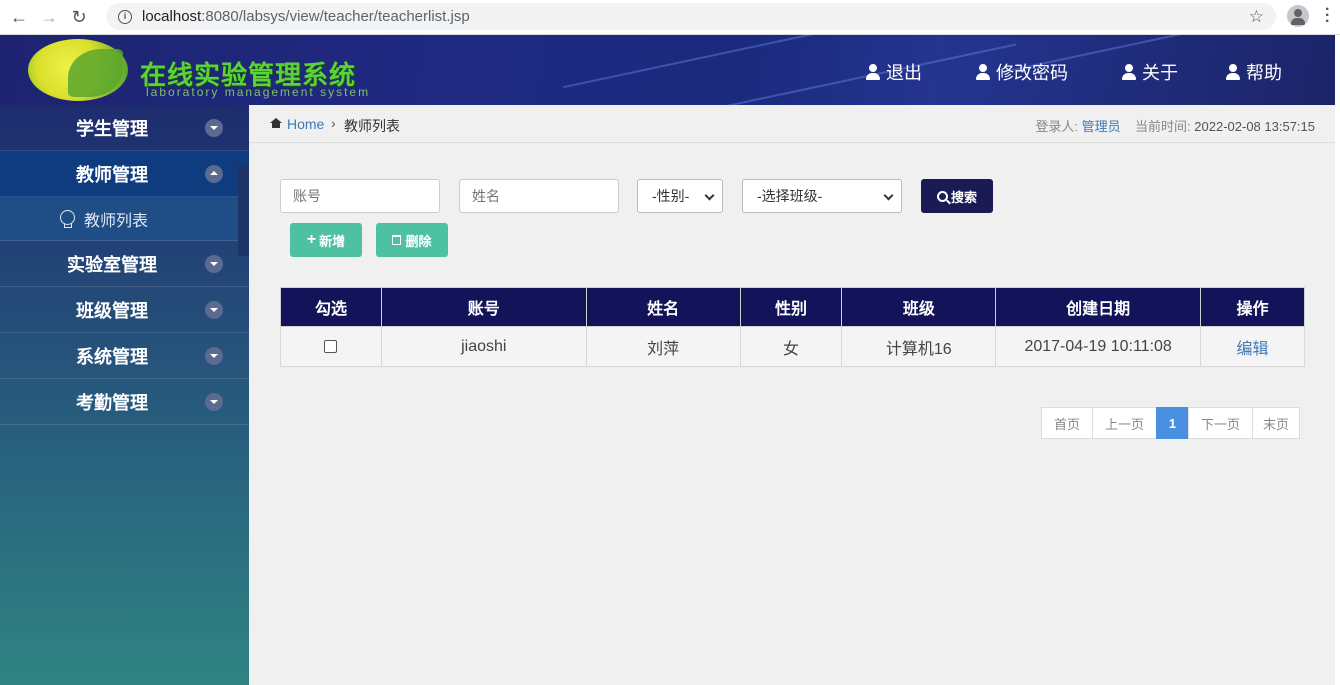 This screenshot has height=685, width=1340. I want to click on home-icon, so click(276, 123).